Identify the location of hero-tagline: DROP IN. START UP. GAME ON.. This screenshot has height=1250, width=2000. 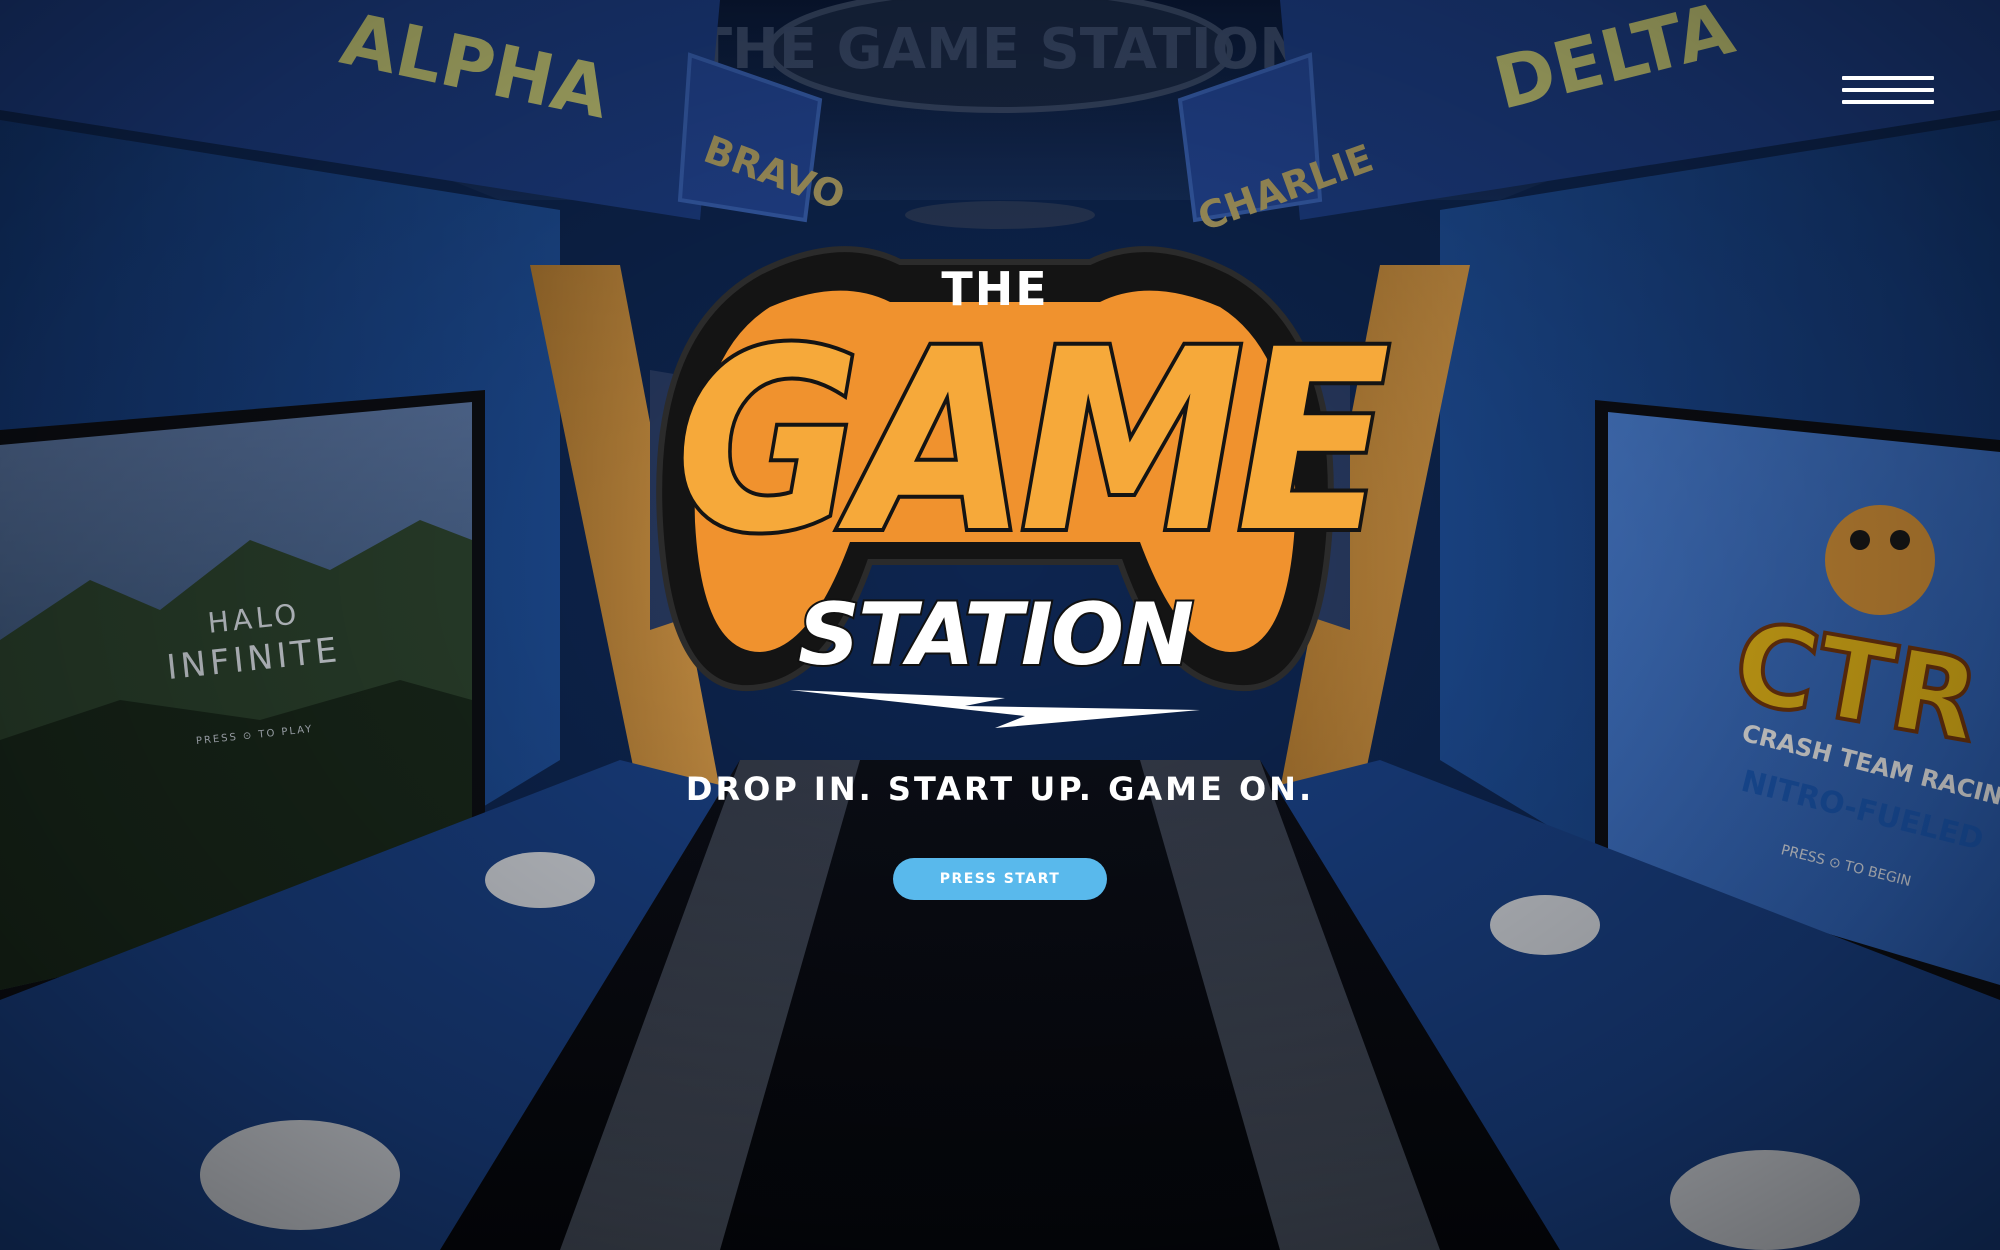
(1000, 789).